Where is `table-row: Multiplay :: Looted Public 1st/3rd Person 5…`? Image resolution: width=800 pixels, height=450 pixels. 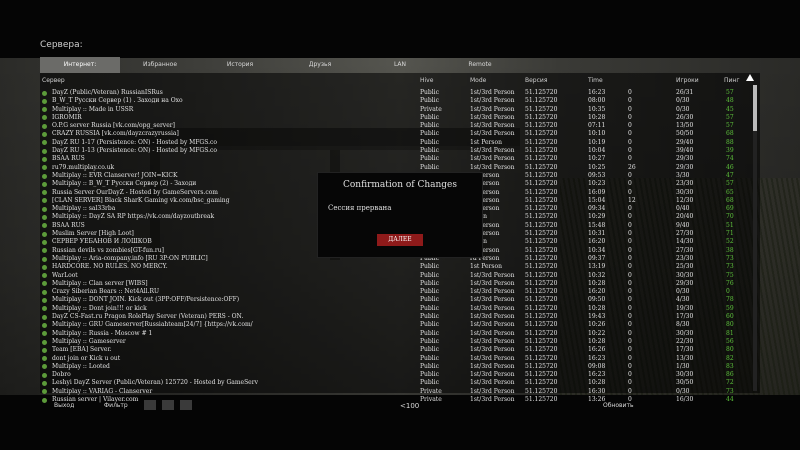
table-row: Multiplay :: Looted Public 1st/3rd Person 5… is located at coordinates (396, 367).